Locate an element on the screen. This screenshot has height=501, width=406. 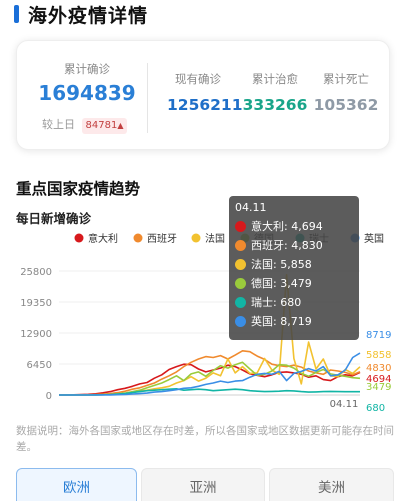
active-cases-value: 1256211 is located at coordinates (205, 105).